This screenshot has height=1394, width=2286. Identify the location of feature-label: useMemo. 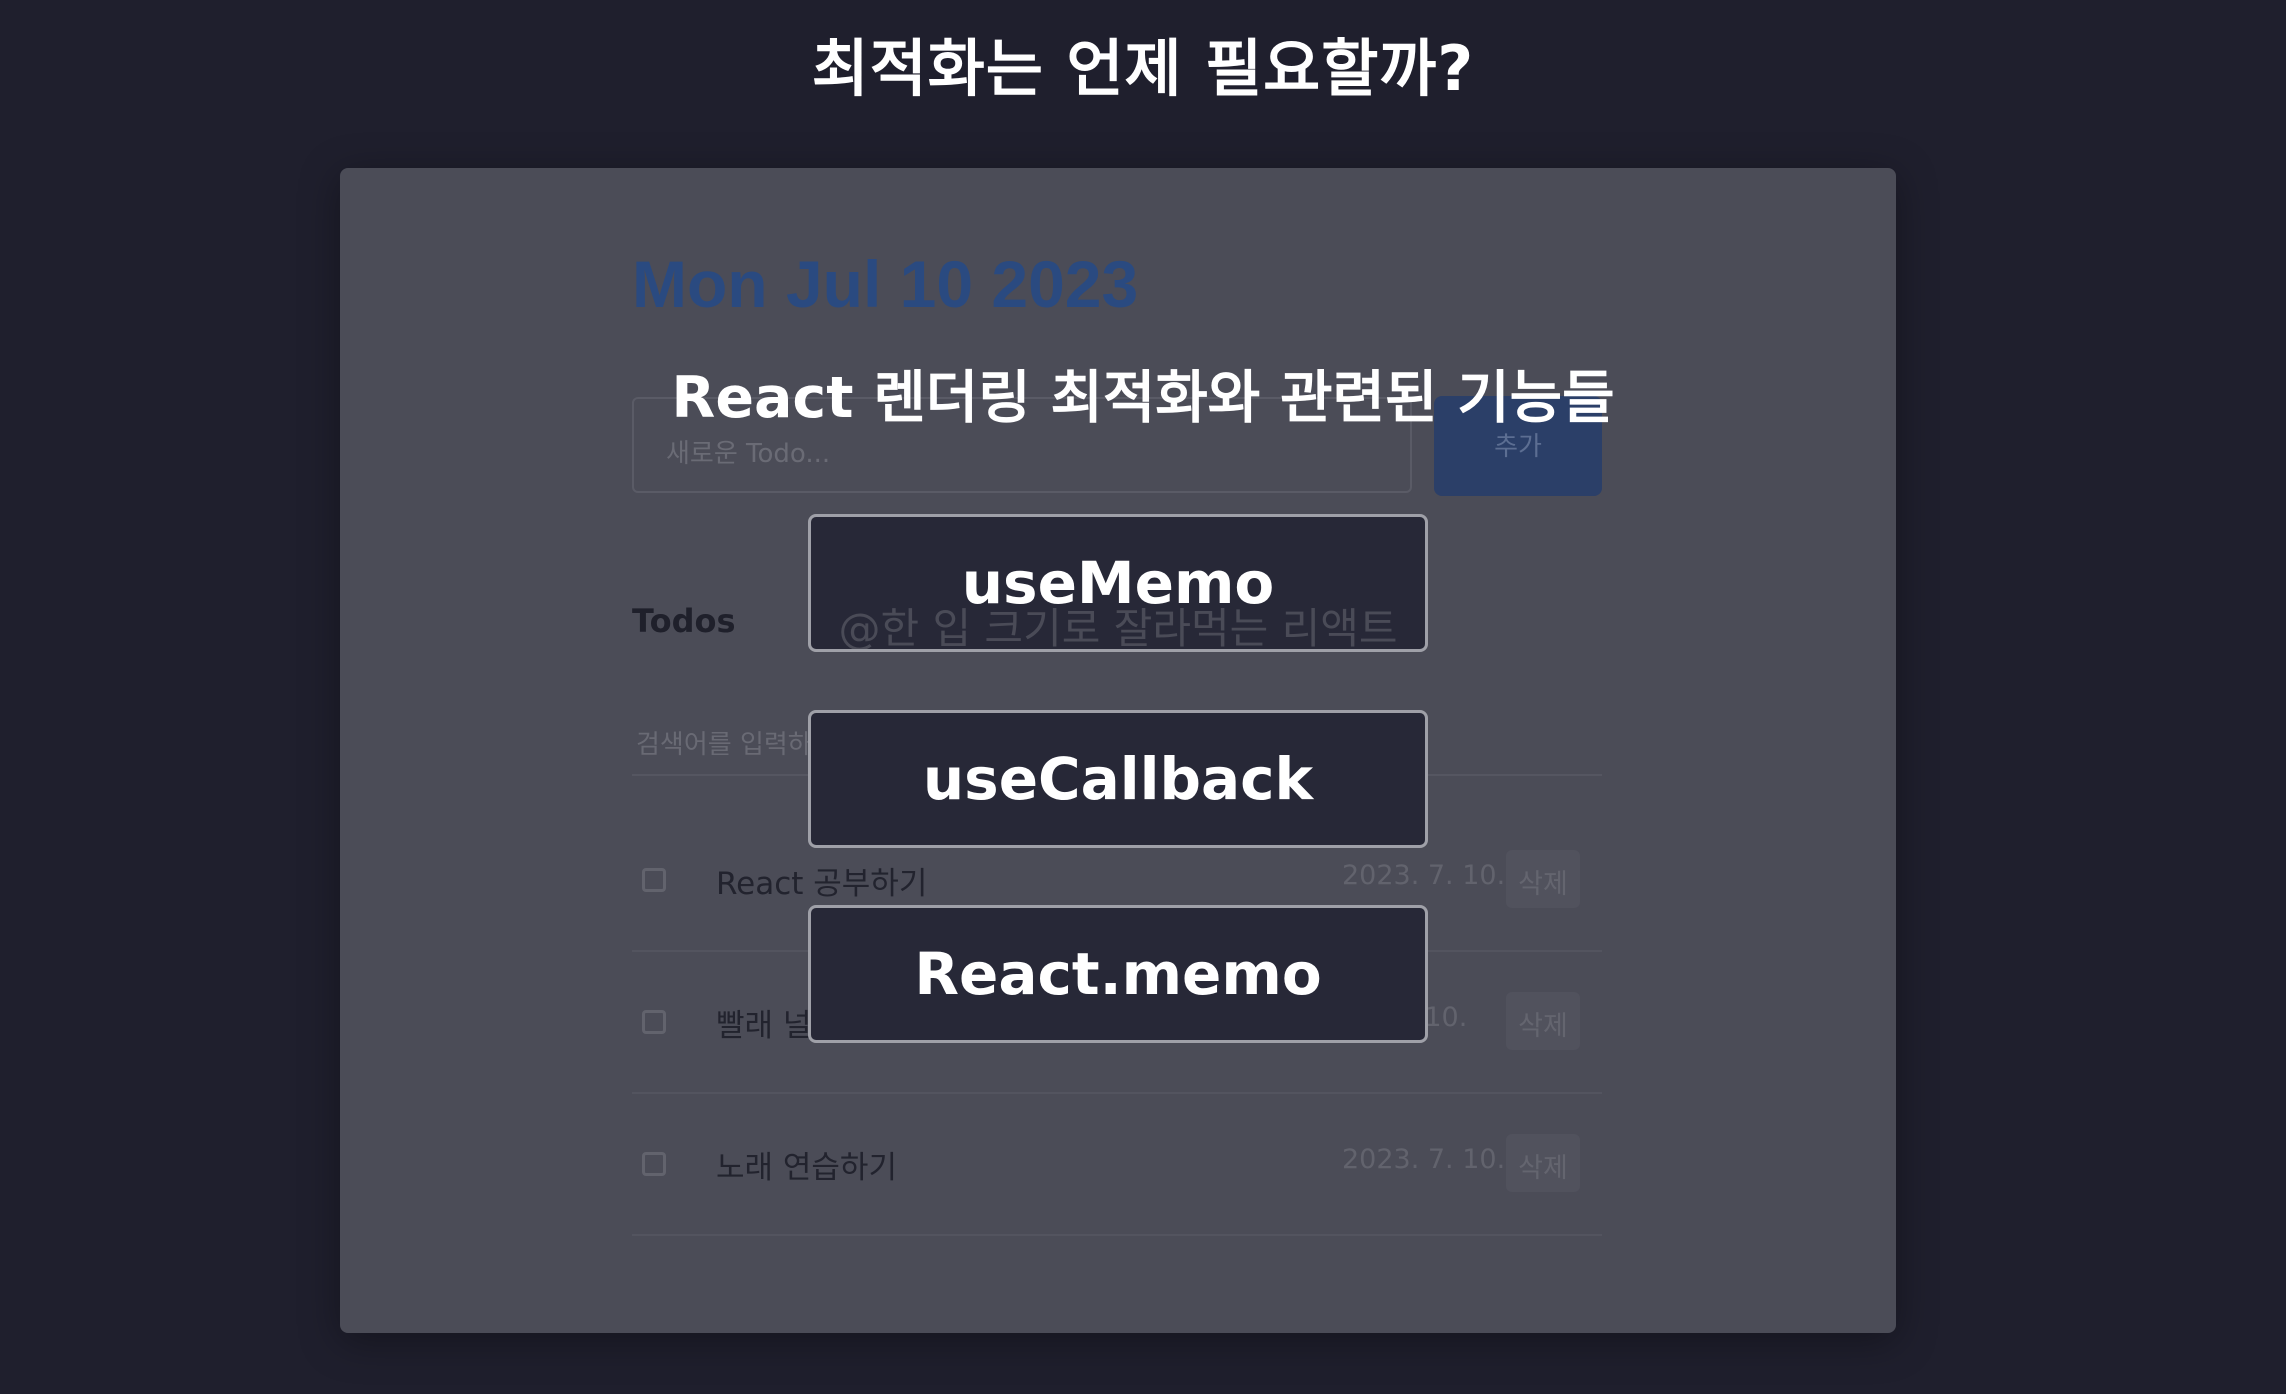
(1118, 583).